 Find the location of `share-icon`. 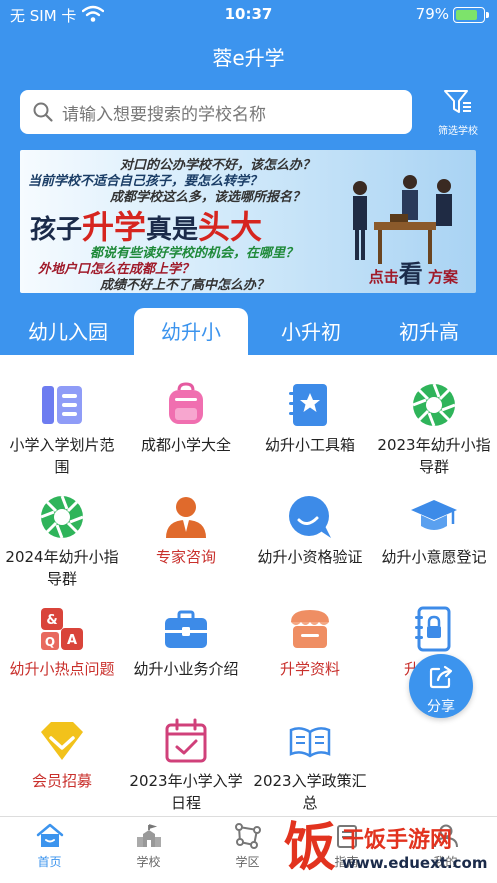

share-icon is located at coordinates (441, 677).